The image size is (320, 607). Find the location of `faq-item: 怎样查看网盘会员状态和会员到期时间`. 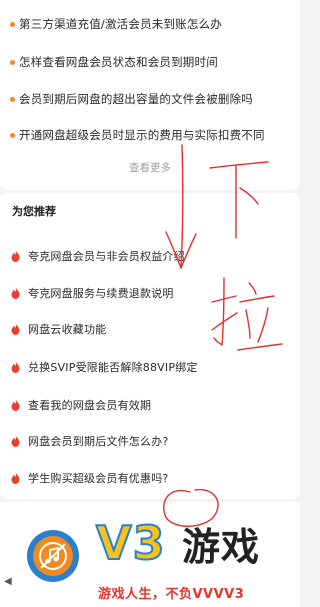

faq-item: 怎样查看网盘会员状态和会员到期时间 is located at coordinates (150, 62).